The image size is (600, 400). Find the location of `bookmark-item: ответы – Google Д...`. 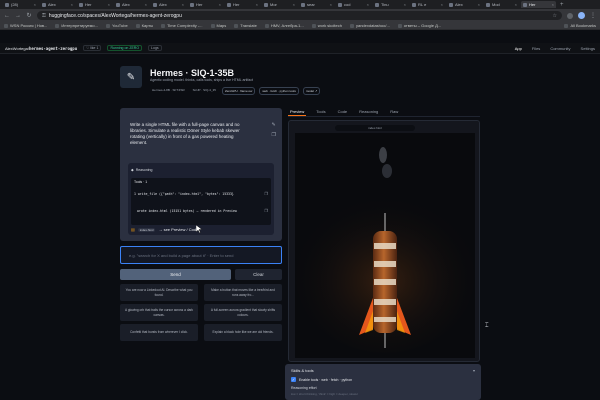

bookmark-item: ответы – Google Д... is located at coordinates (419, 25).